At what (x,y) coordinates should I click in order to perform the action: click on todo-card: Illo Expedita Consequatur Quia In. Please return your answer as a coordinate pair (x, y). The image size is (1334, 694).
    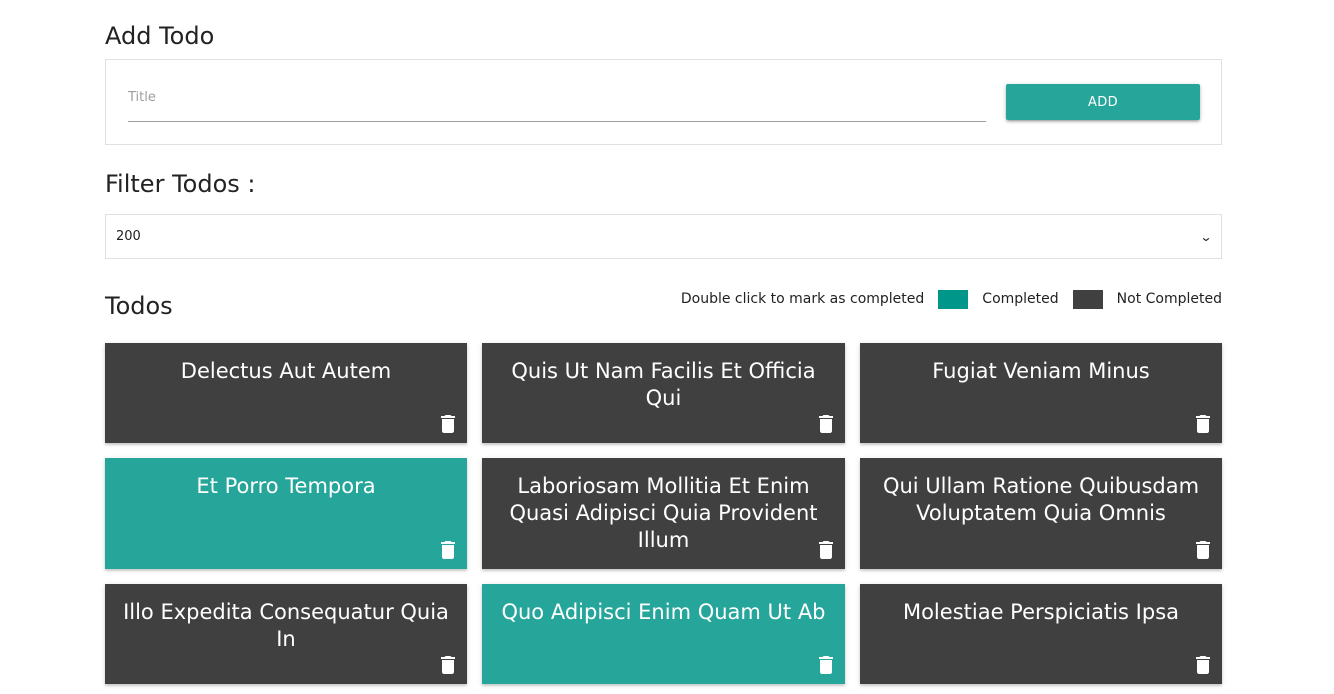
    Looking at the image, I should click on (286, 634).